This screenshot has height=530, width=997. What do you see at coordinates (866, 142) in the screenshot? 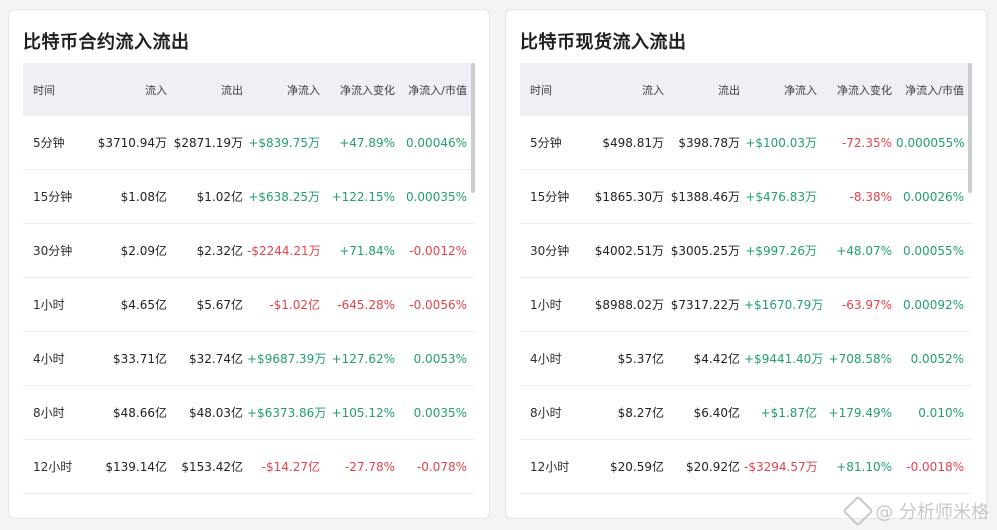
I see `net-change-cell: -72.35%` at bounding box center [866, 142].